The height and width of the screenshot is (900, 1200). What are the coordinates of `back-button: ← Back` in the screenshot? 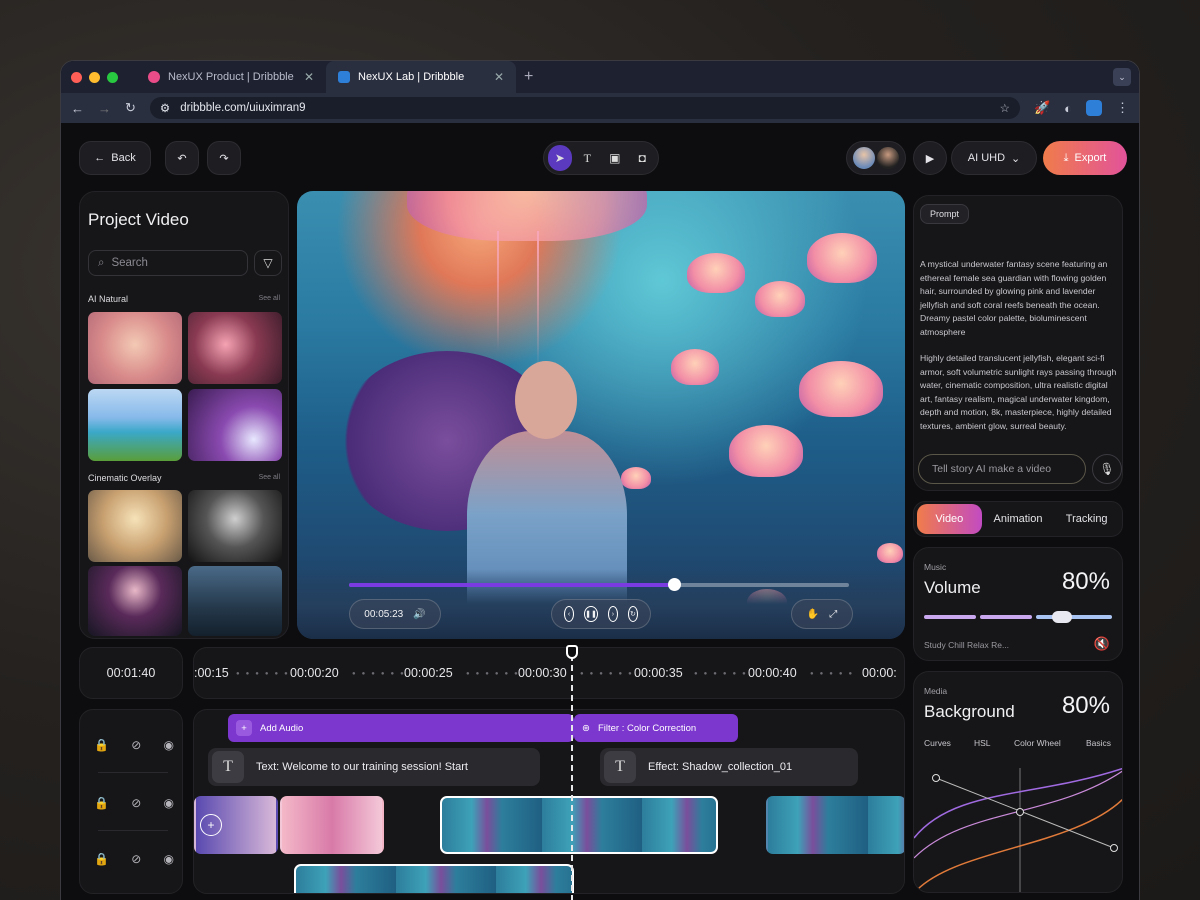 It's located at (115, 158).